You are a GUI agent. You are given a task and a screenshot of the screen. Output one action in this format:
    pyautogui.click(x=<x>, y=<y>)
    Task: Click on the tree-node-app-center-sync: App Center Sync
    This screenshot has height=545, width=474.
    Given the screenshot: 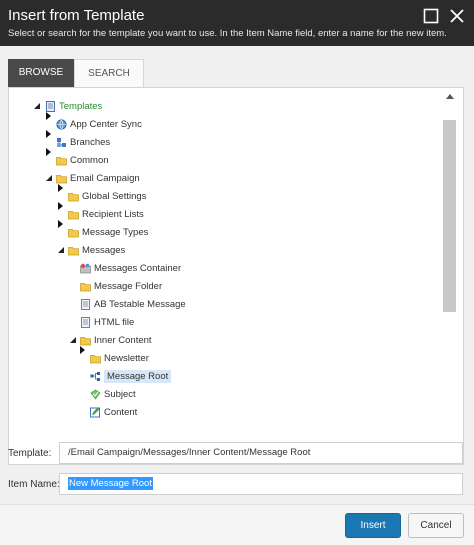 What is the action you would take?
    pyautogui.click(x=99, y=124)
    